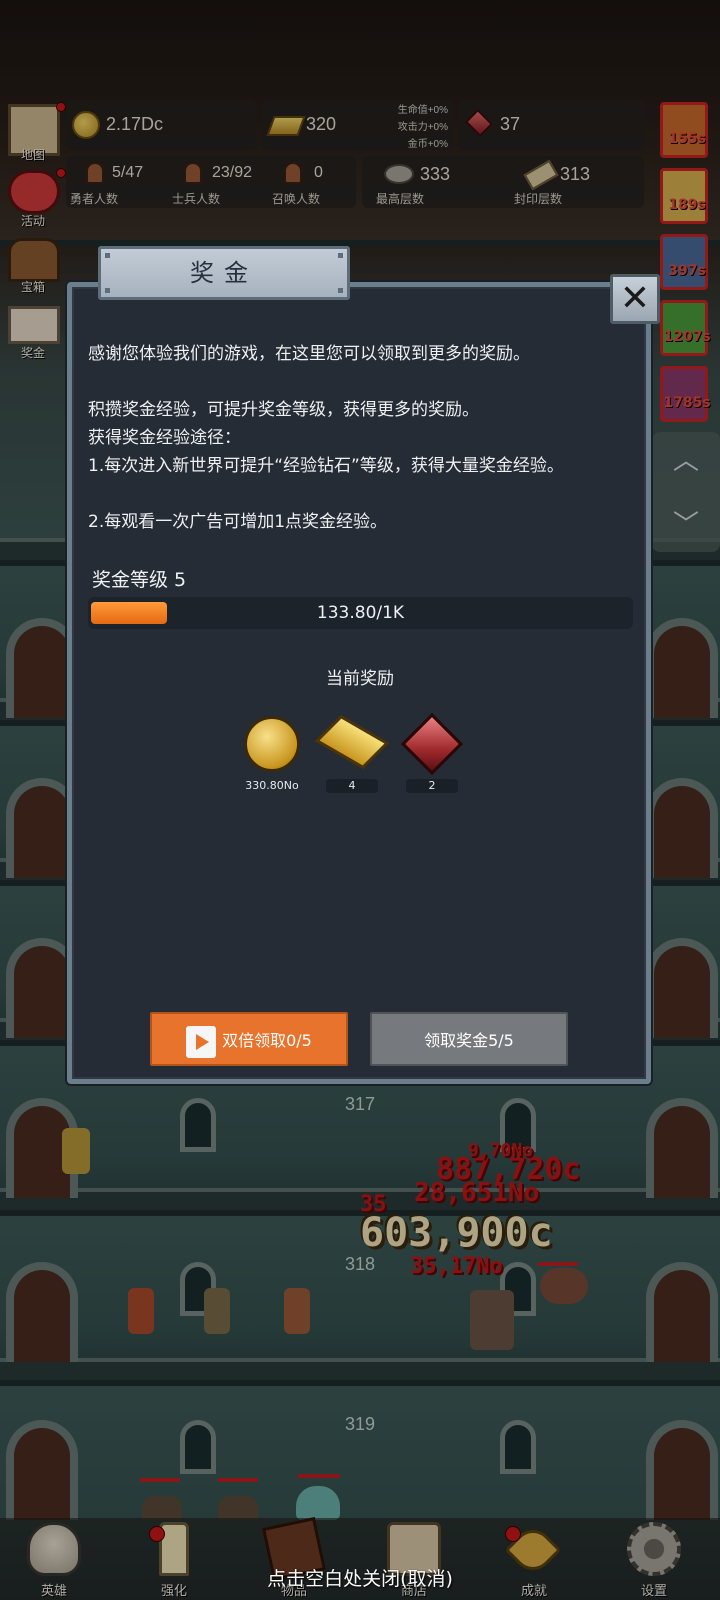  I want to click on claim-bonus-label: 领取奖金5/5, so click(469, 1040).